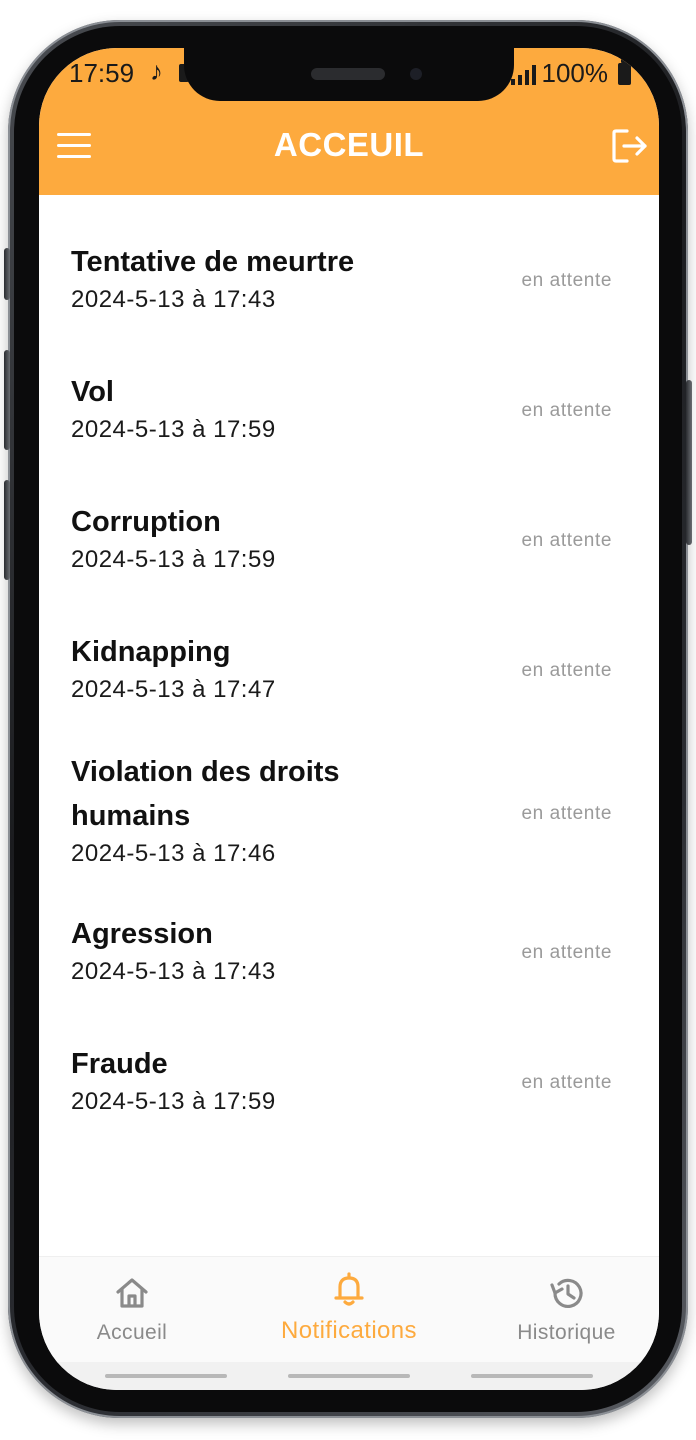 The height and width of the screenshot is (1440, 696). I want to click on camera-notch, so click(349, 74).